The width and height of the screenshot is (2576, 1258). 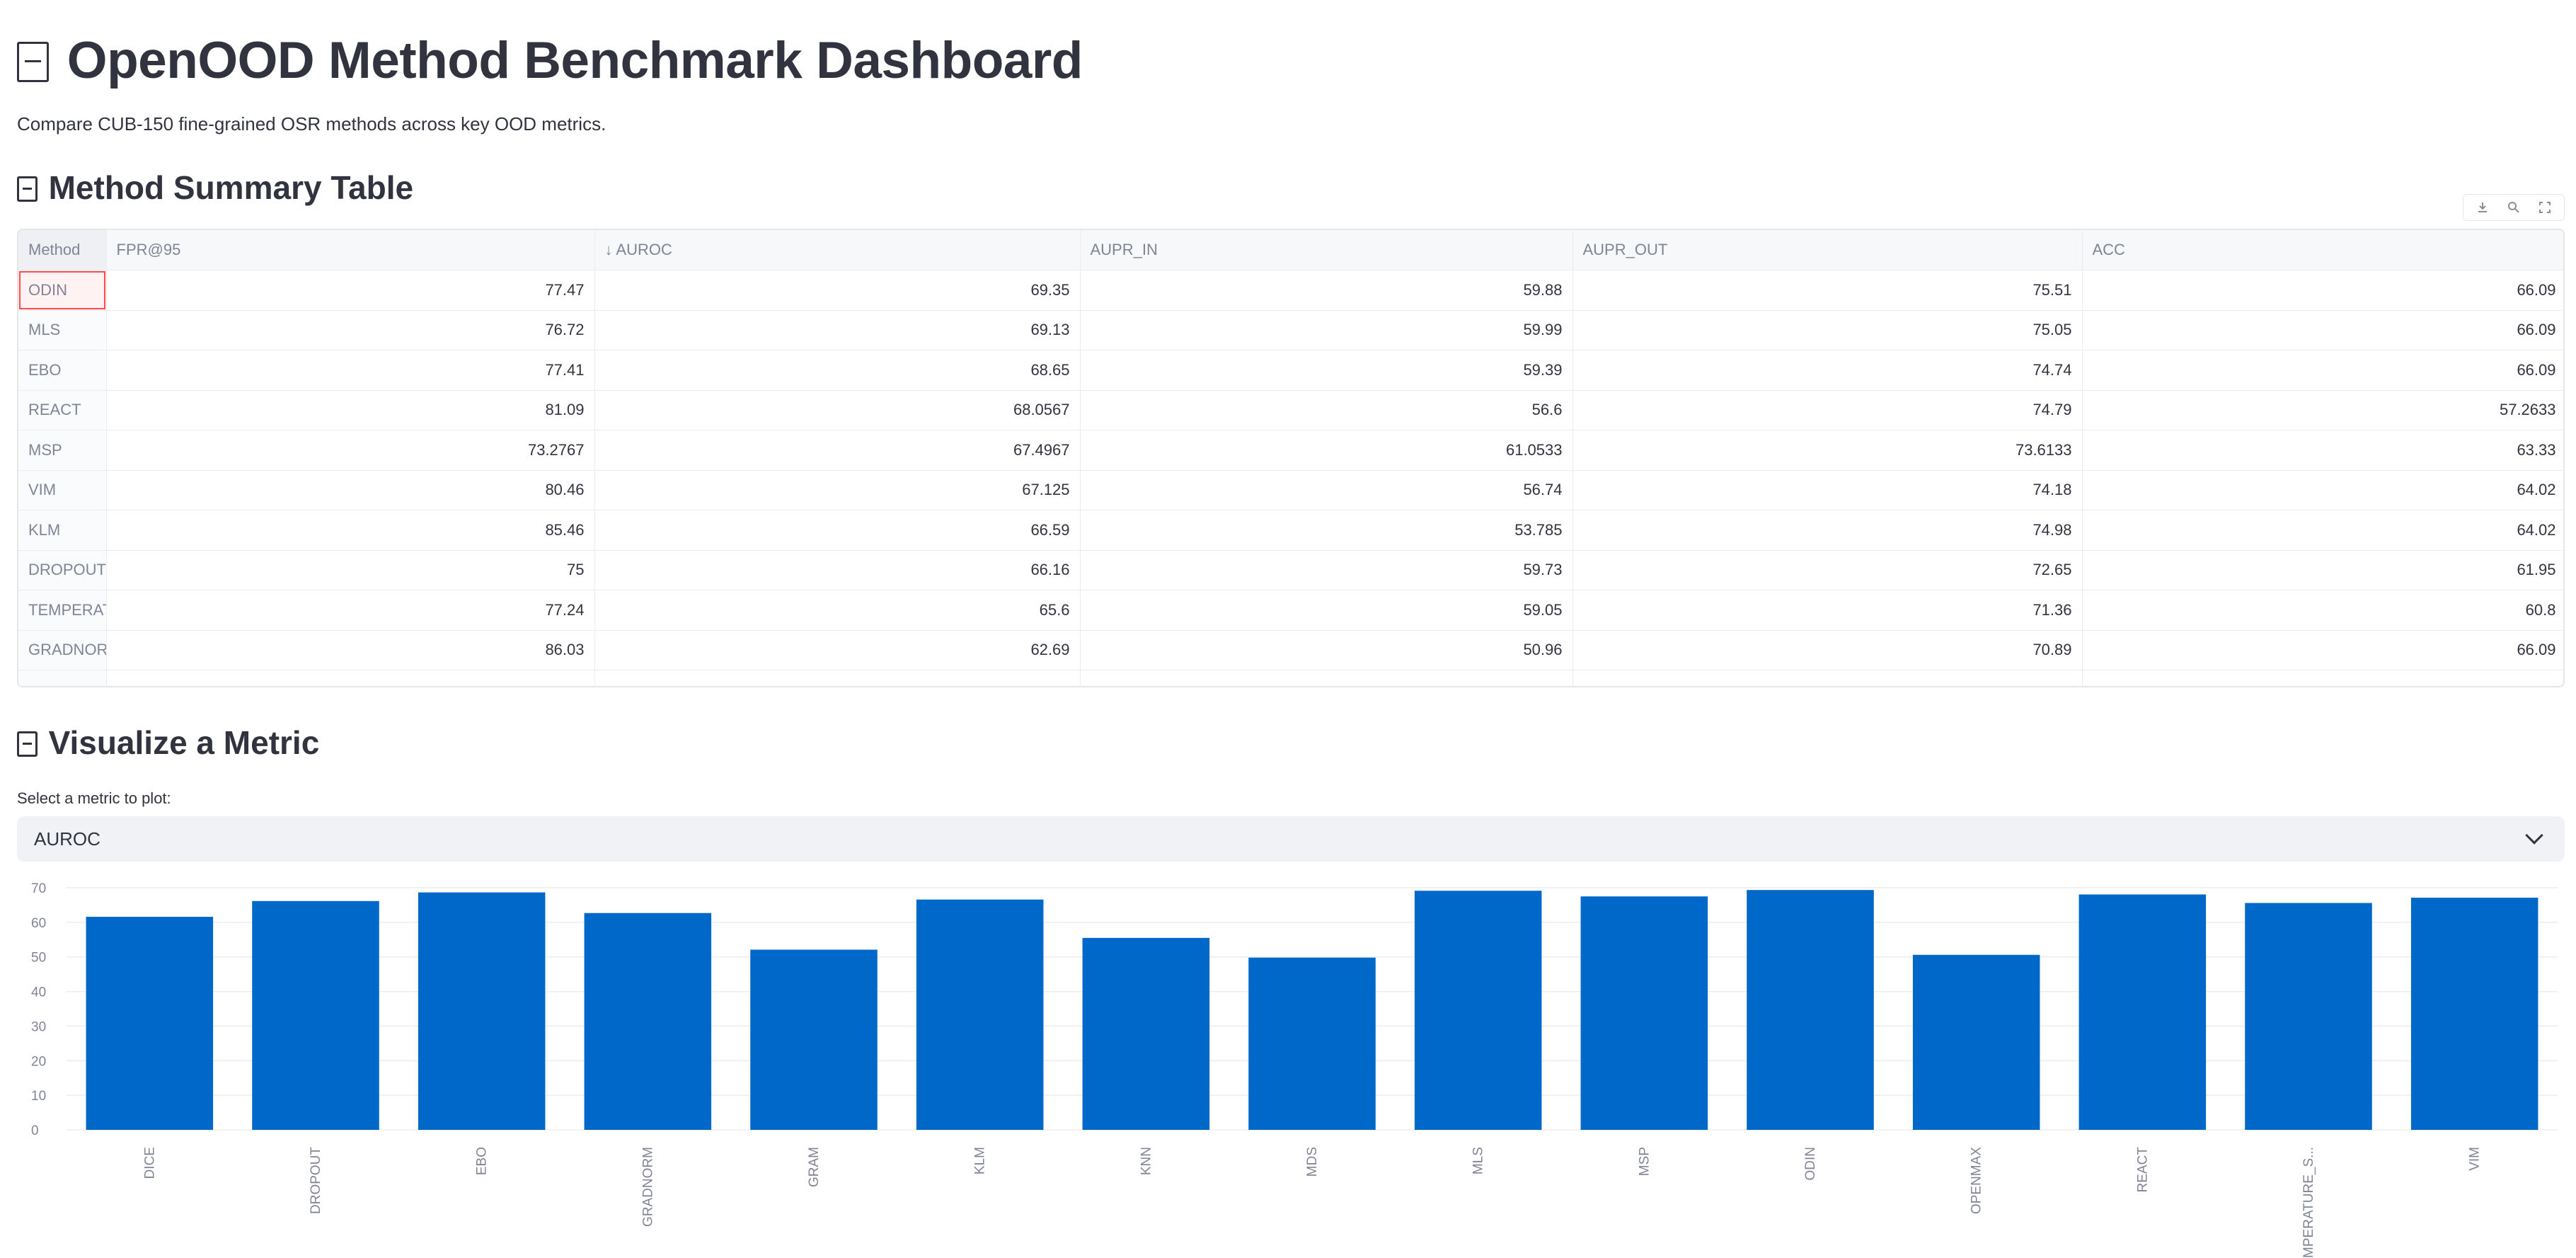 What do you see at coordinates (981, 1160) in the screenshot?
I see `x-tick-label: KLM` at bounding box center [981, 1160].